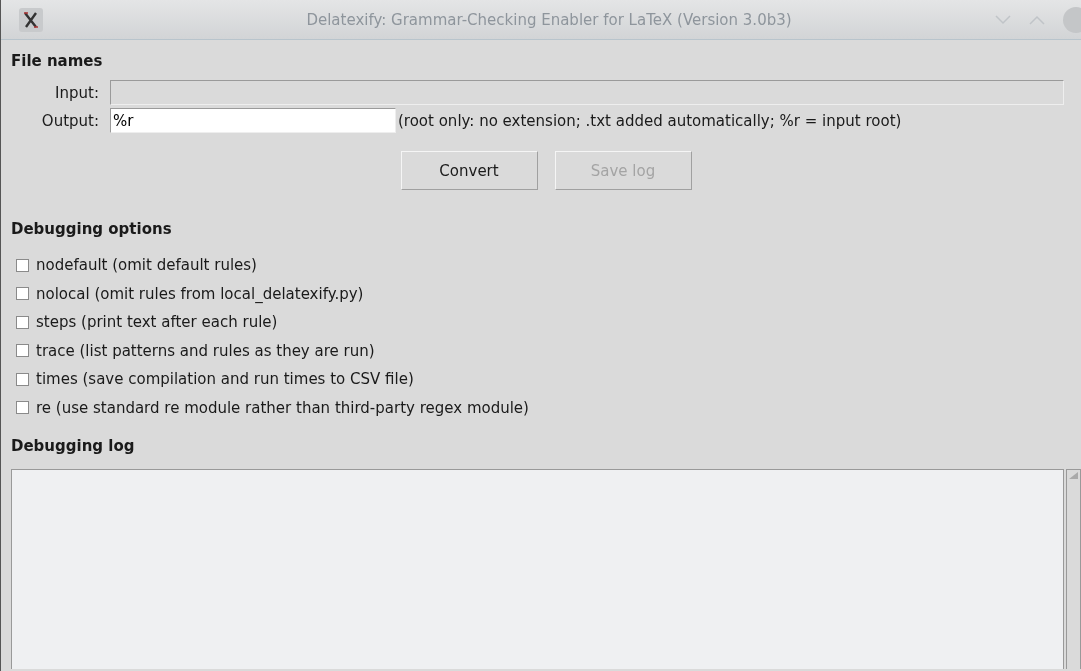 The image size is (1081, 671). I want to click on section-heading: Debugging log, so click(73, 446).